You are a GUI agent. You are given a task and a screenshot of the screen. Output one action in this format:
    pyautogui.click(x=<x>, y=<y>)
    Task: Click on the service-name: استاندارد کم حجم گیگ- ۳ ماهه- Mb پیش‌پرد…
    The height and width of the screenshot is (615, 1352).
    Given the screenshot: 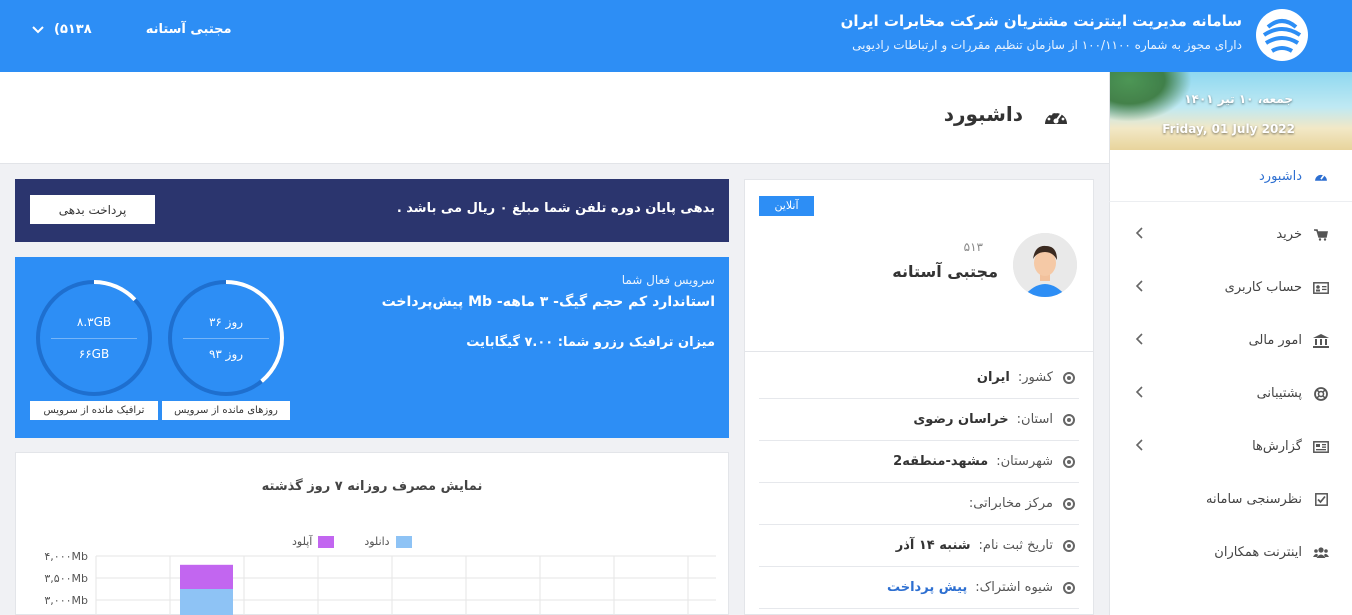 What is the action you would take?
    pyautogui.click(x=548, y=302)
    